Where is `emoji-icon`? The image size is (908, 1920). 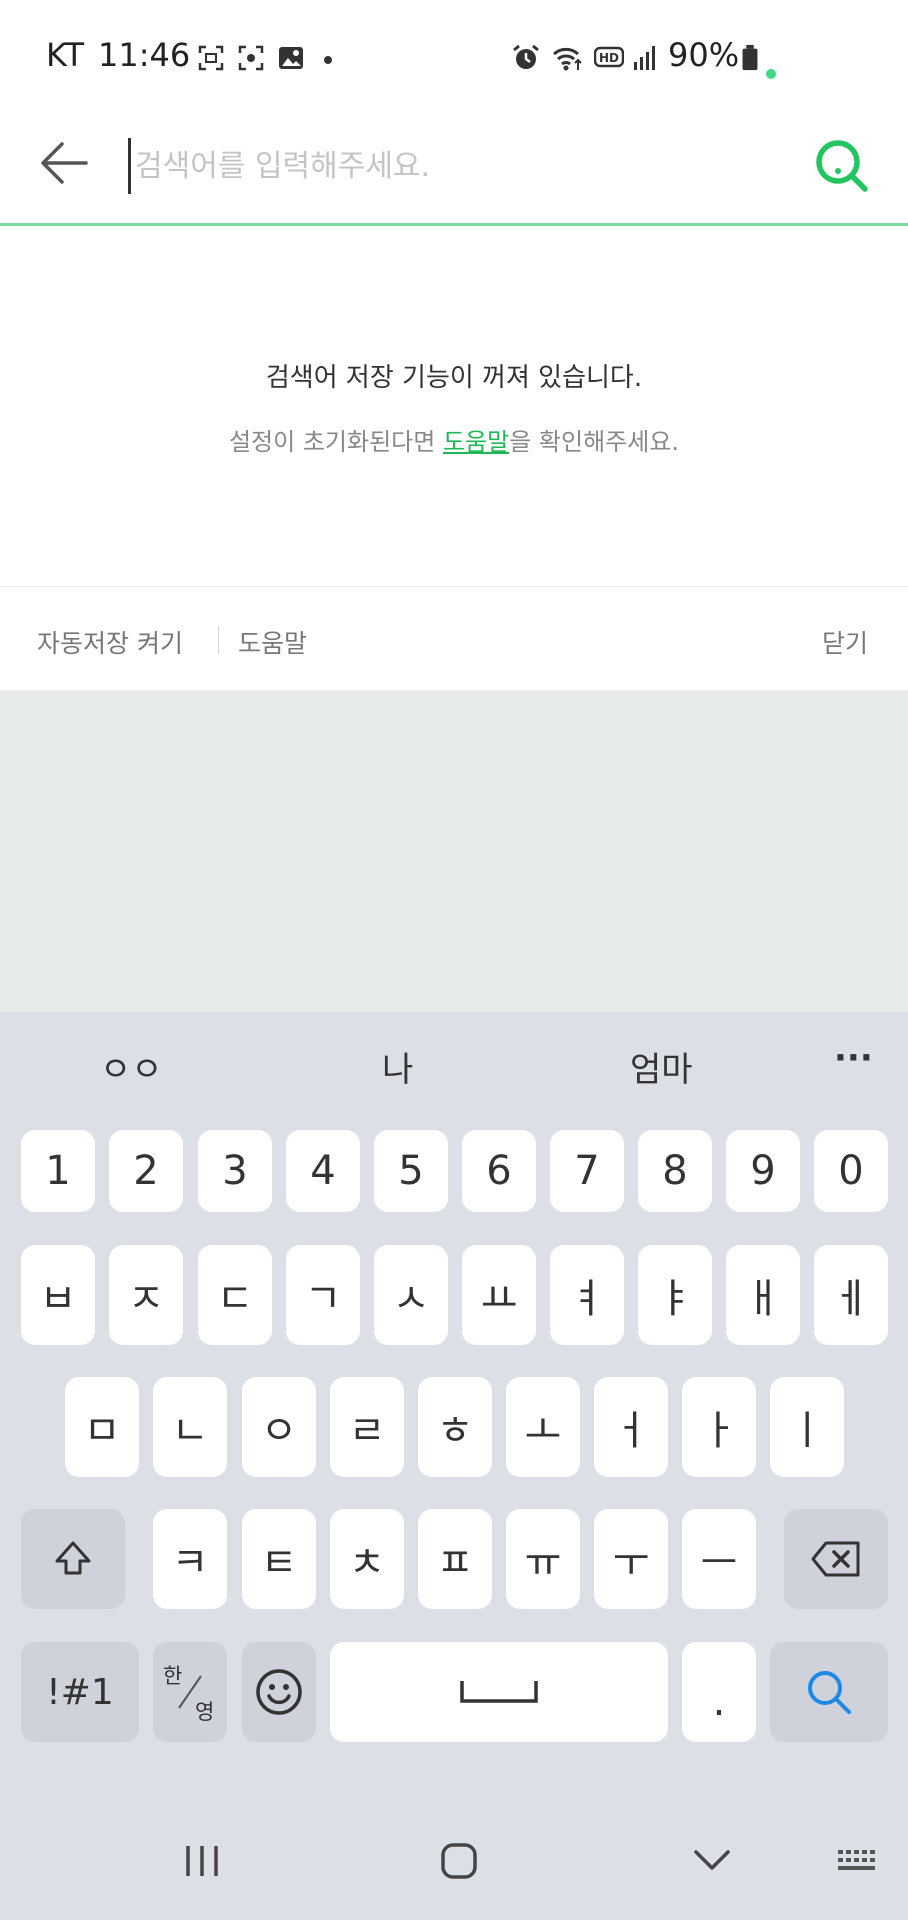
emoji-icon is located at coordinates (279, 1692).